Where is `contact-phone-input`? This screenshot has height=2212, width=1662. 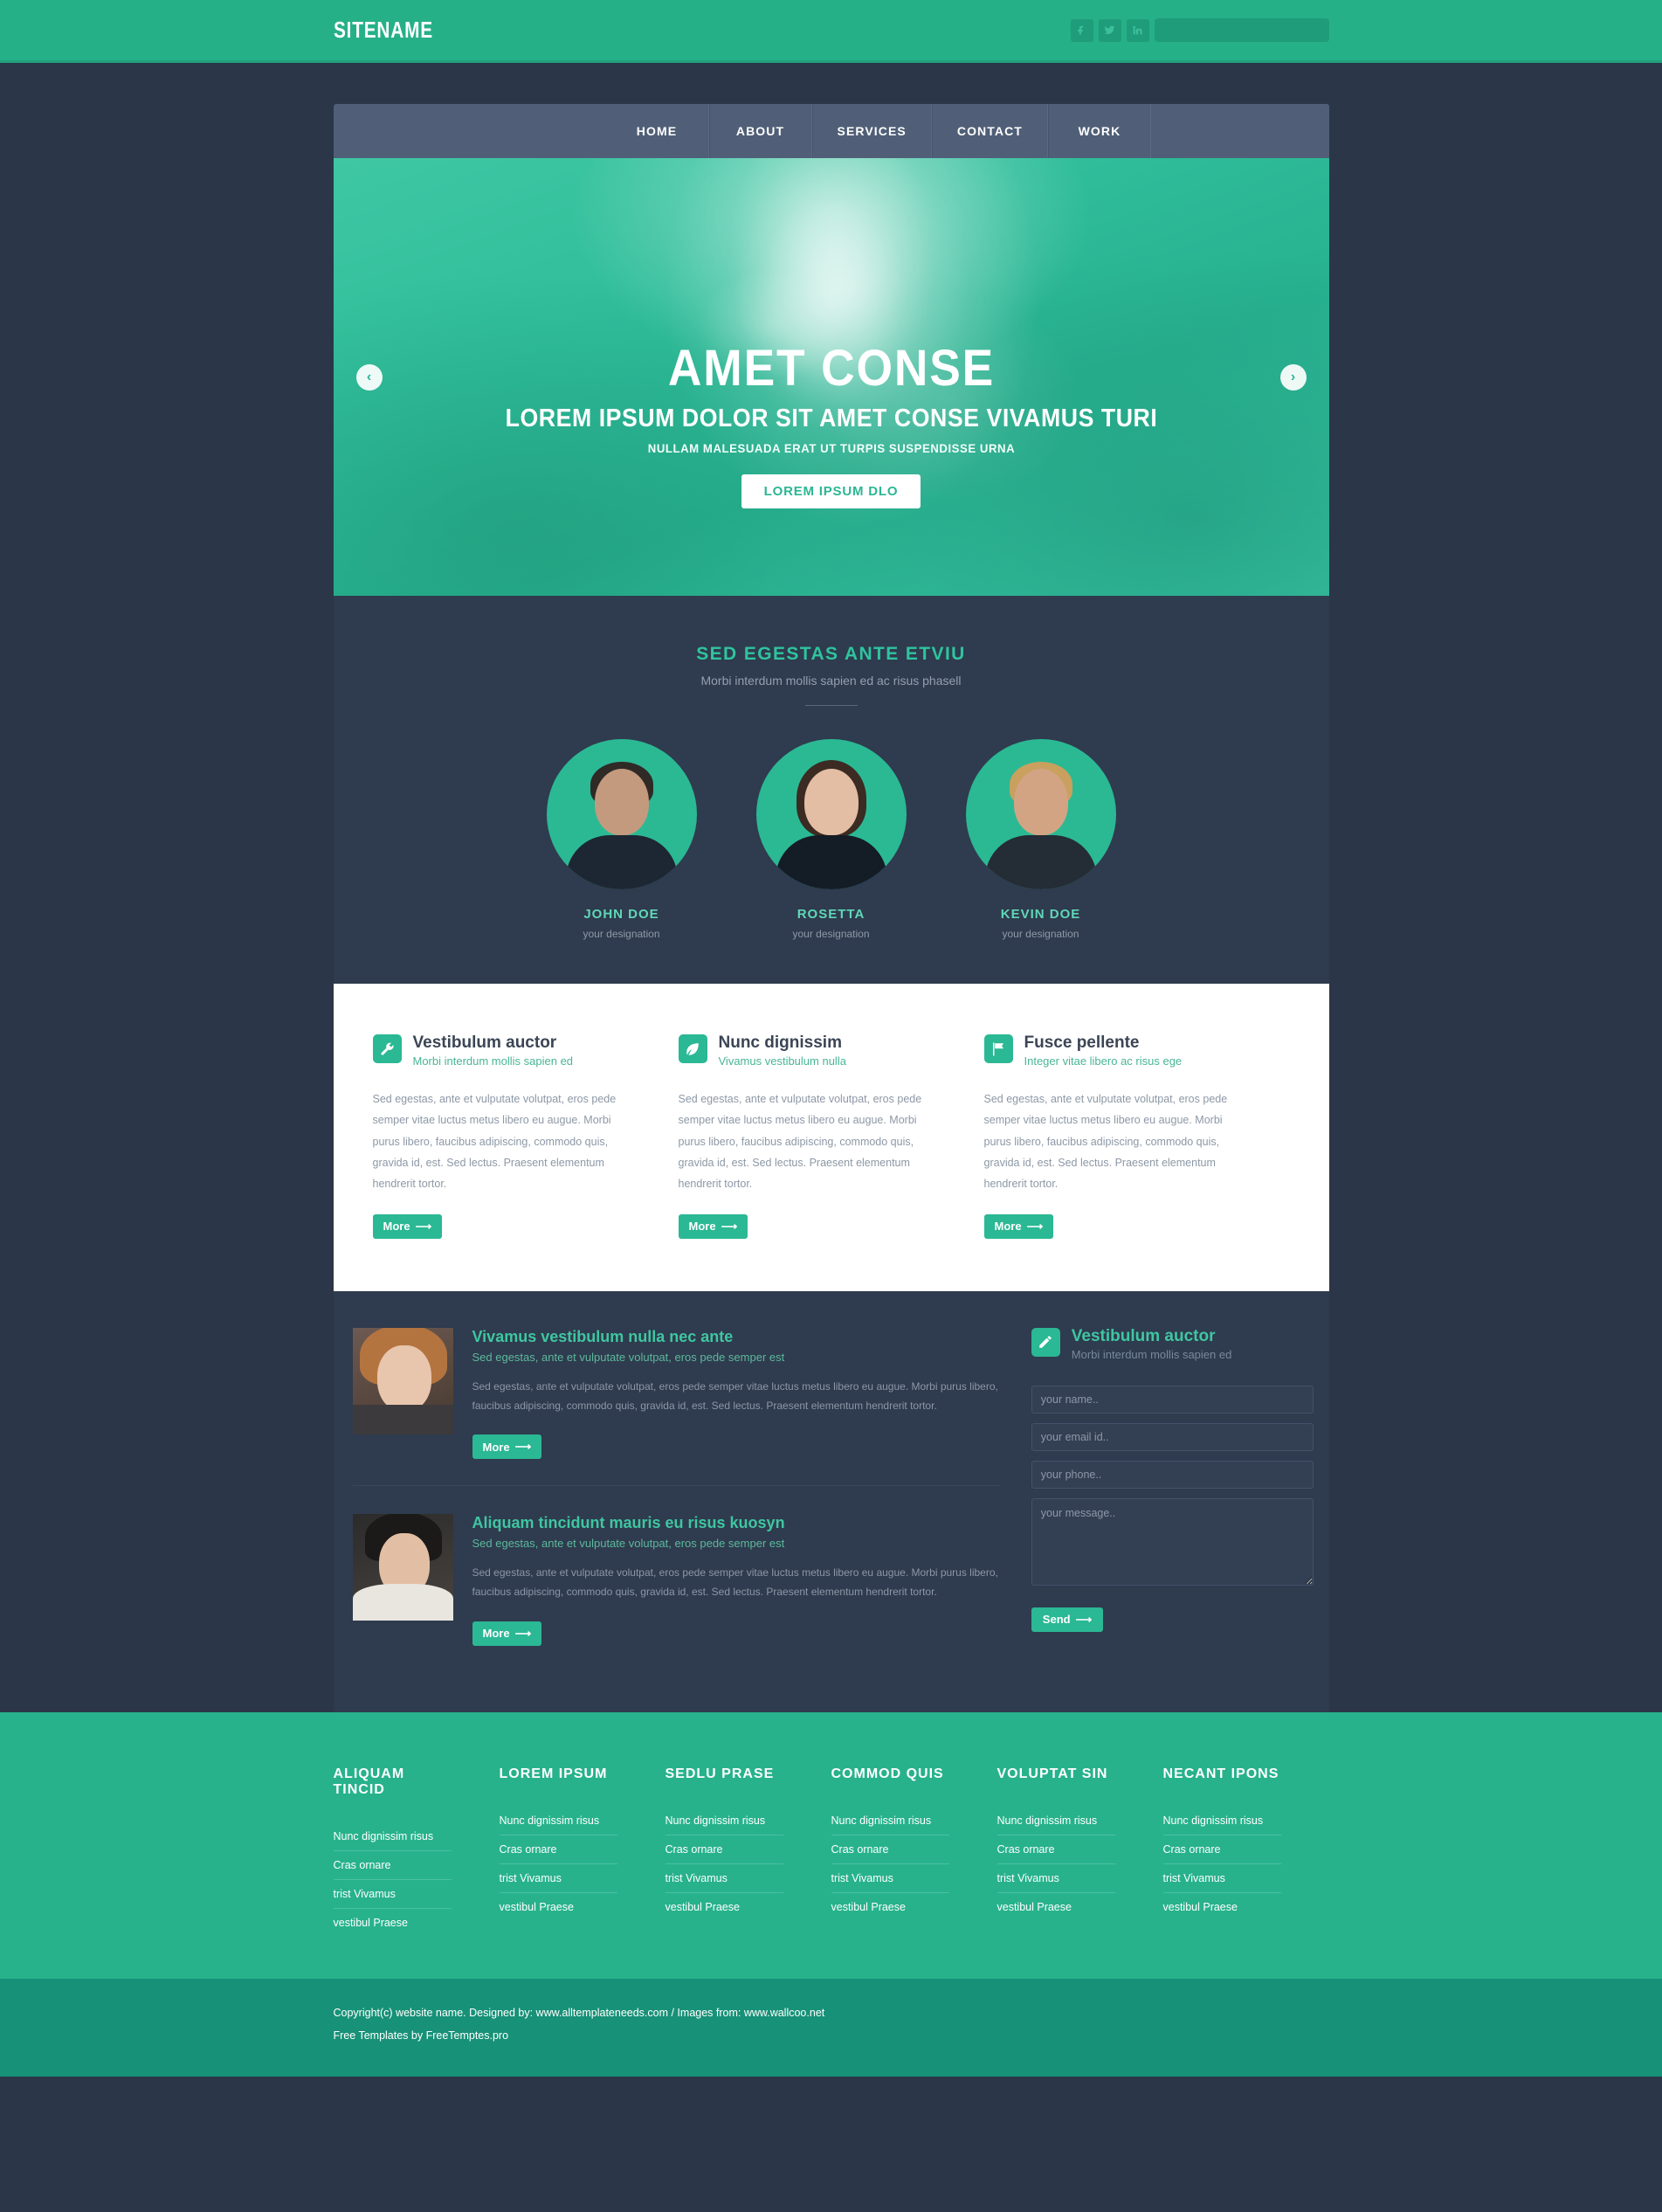 contact-phone-input is located at coordinates (1172, 1474).